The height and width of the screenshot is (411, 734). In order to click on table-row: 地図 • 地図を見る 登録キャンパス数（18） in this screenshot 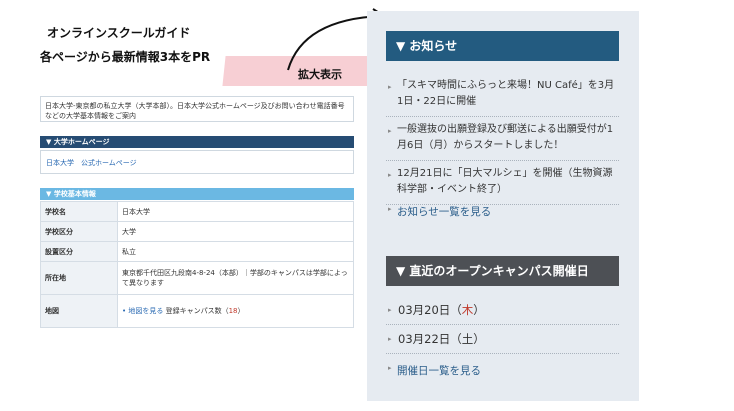, I will do `click(197, 311)`.